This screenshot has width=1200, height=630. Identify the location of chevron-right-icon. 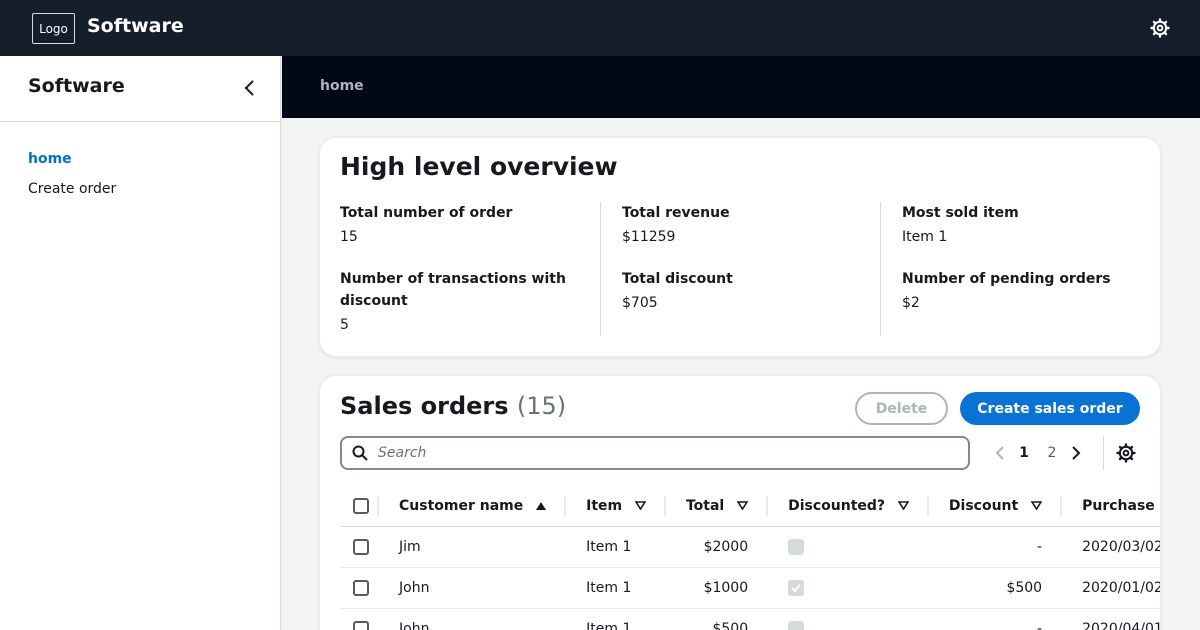
(1076, 453).